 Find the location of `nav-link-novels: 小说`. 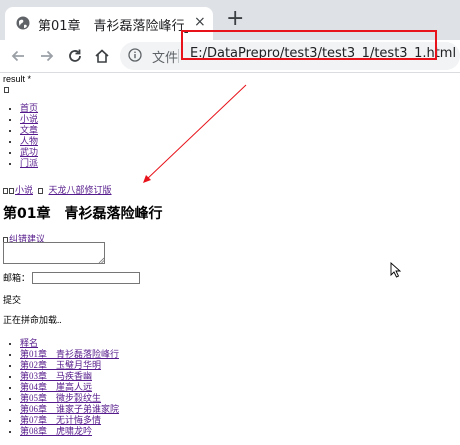

nav-link-novels: 小说 is located at coordinates (29, 119).